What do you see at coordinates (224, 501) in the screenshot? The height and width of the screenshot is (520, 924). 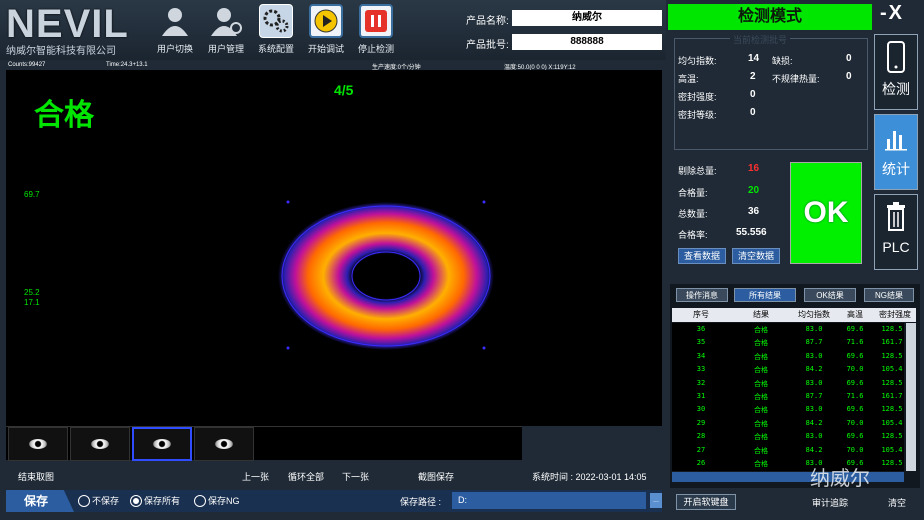 I see `radio-save-ng-label: 保存NG` at bounding box center [224, 501].